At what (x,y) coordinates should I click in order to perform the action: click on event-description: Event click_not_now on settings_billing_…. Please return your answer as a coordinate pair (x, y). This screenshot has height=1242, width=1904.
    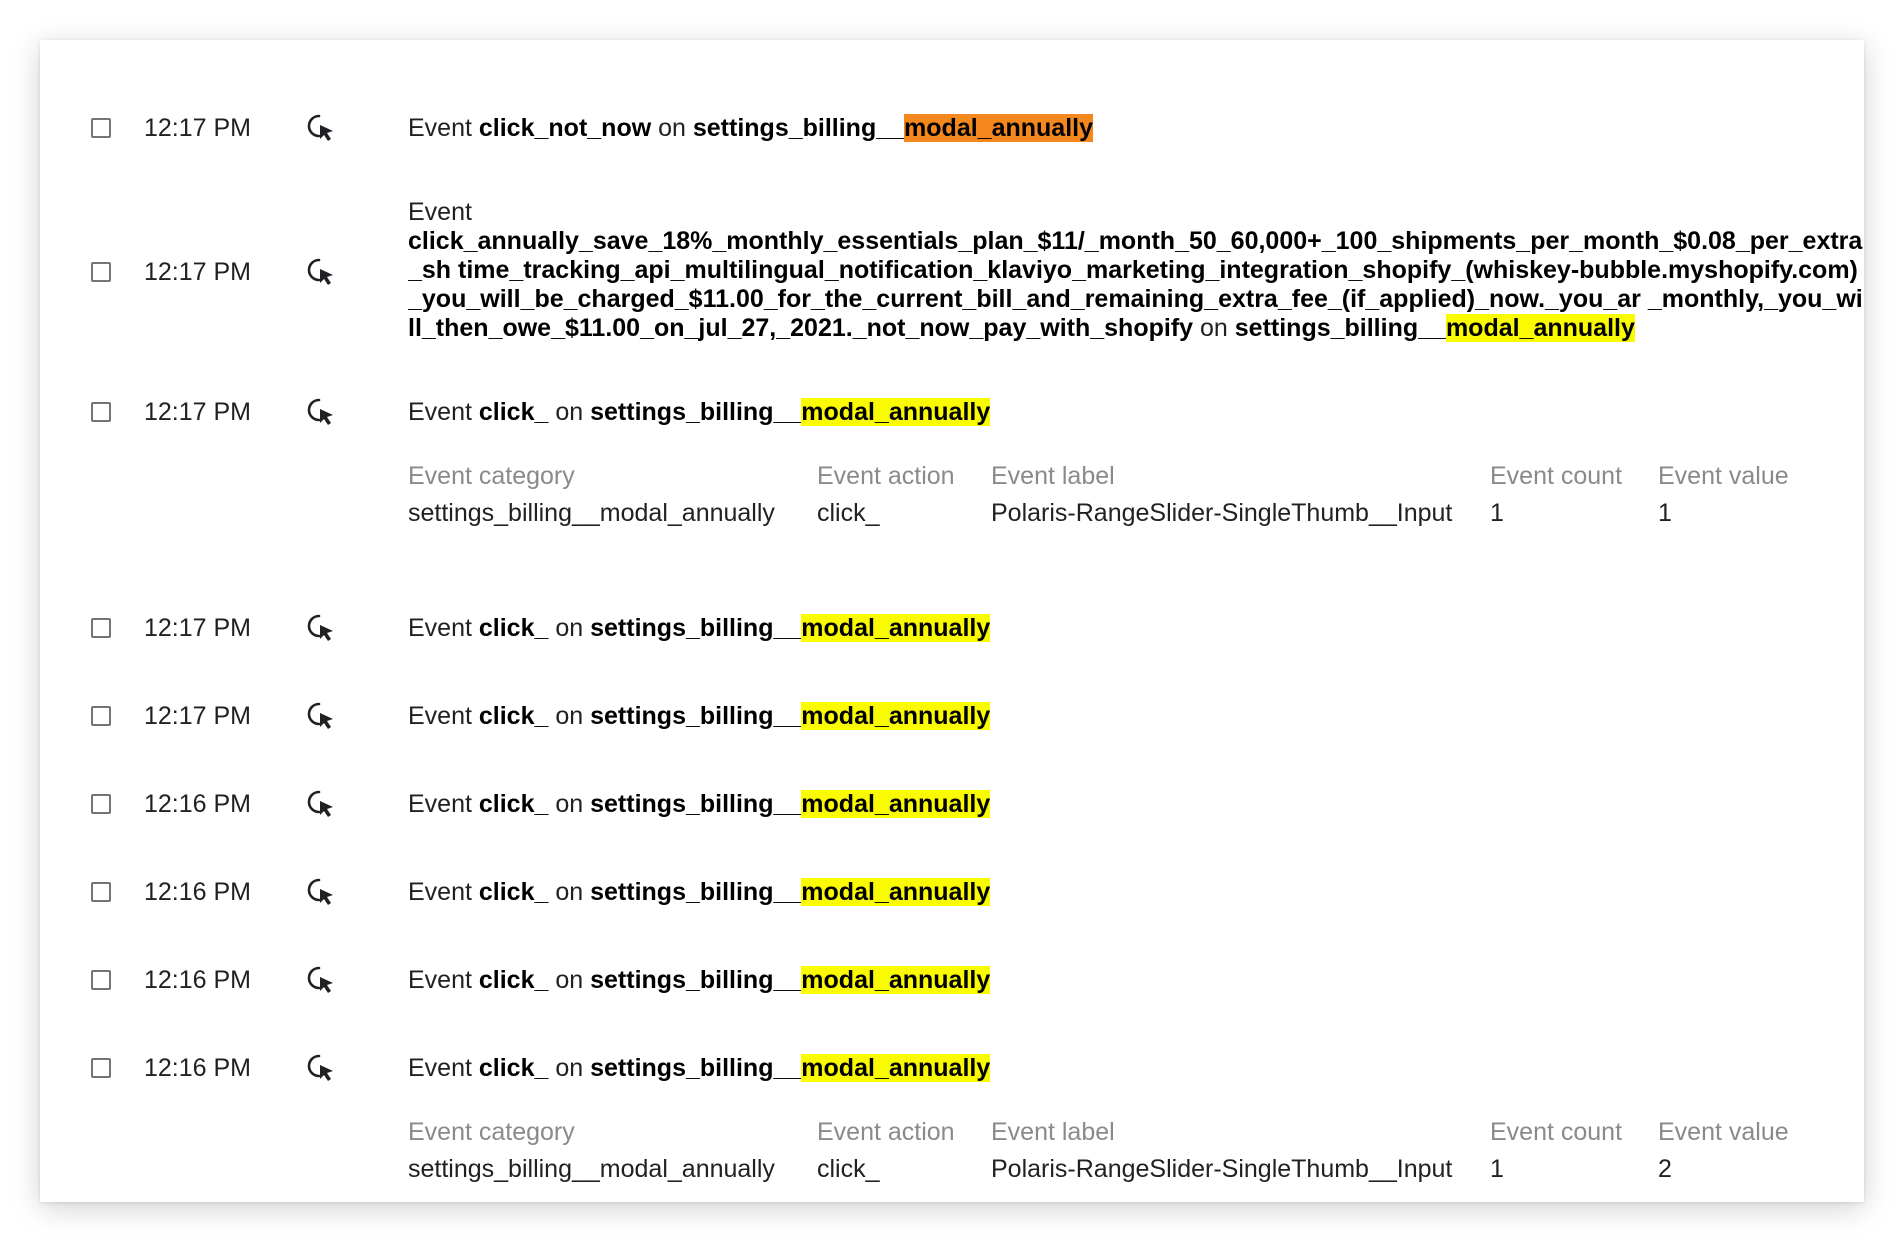
    Looking at the image, I should click on (750, 128).